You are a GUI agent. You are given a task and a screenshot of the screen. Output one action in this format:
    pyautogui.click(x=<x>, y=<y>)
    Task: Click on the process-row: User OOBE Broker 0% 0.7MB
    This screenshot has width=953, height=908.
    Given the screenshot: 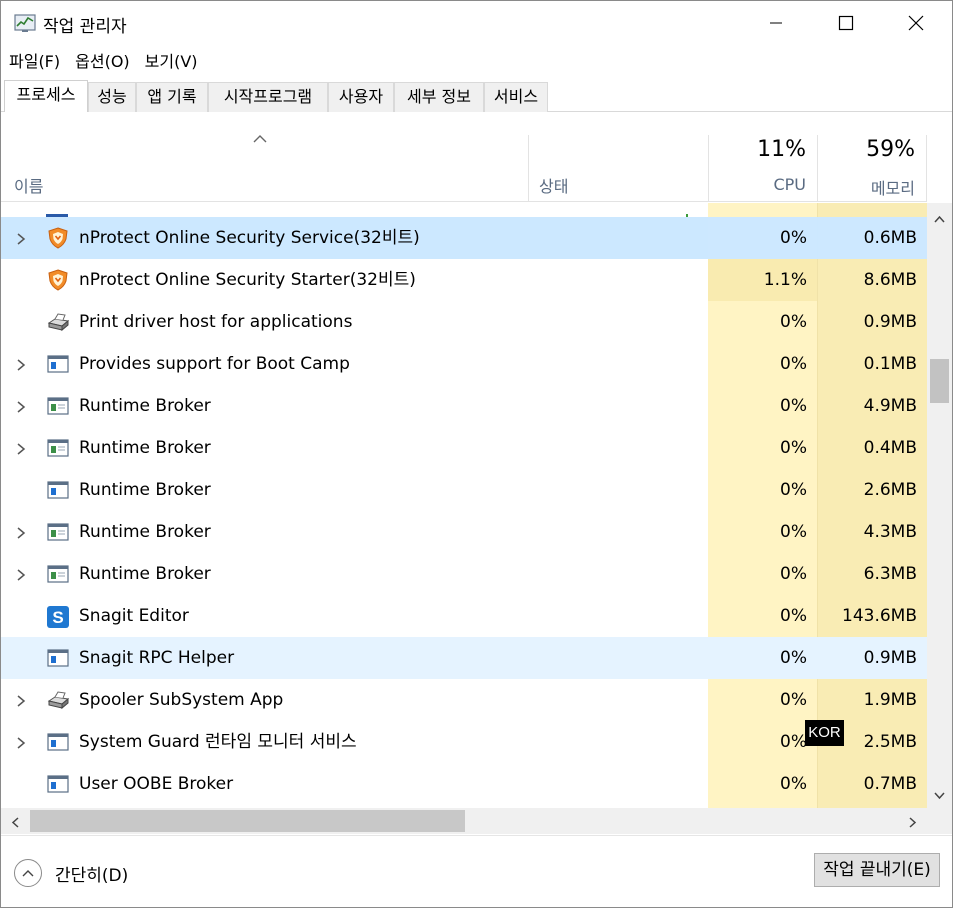 What is the action you would take?
    pyautogui.click(x=464, y=784)
    